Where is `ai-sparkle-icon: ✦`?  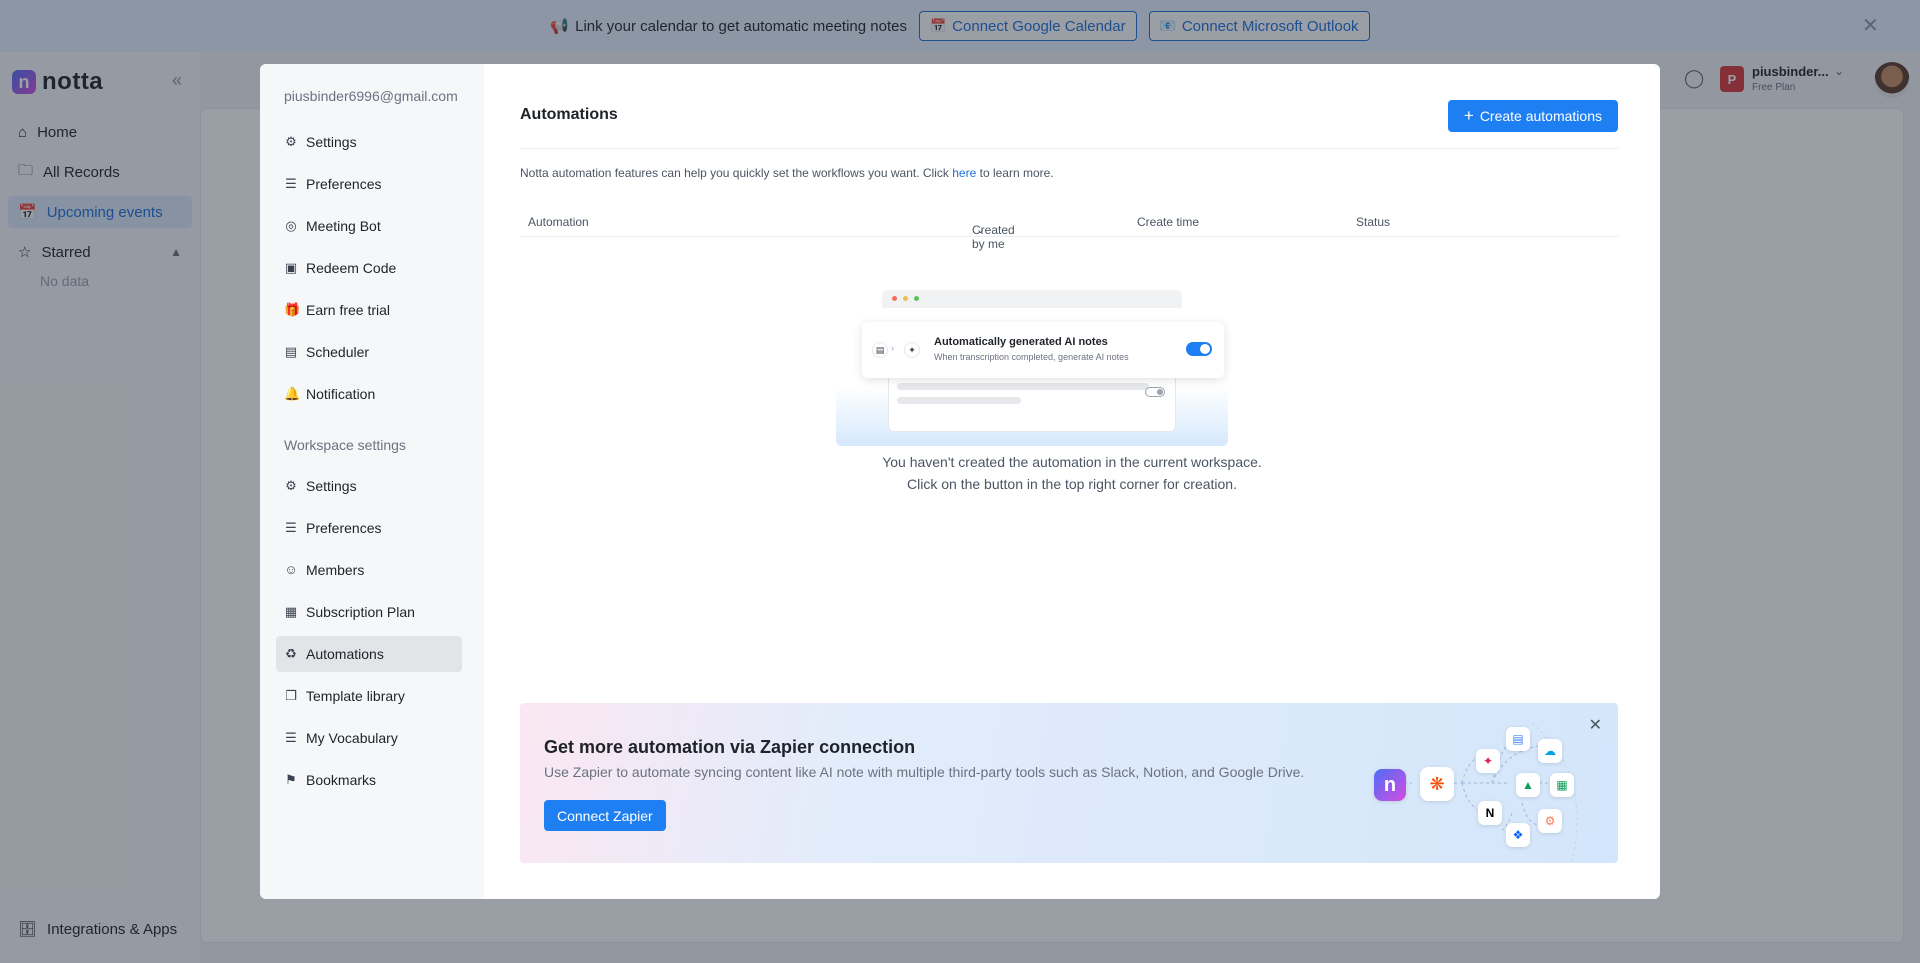 ai-sparkle-icon: ✦ is located at coordinates (912, 350).